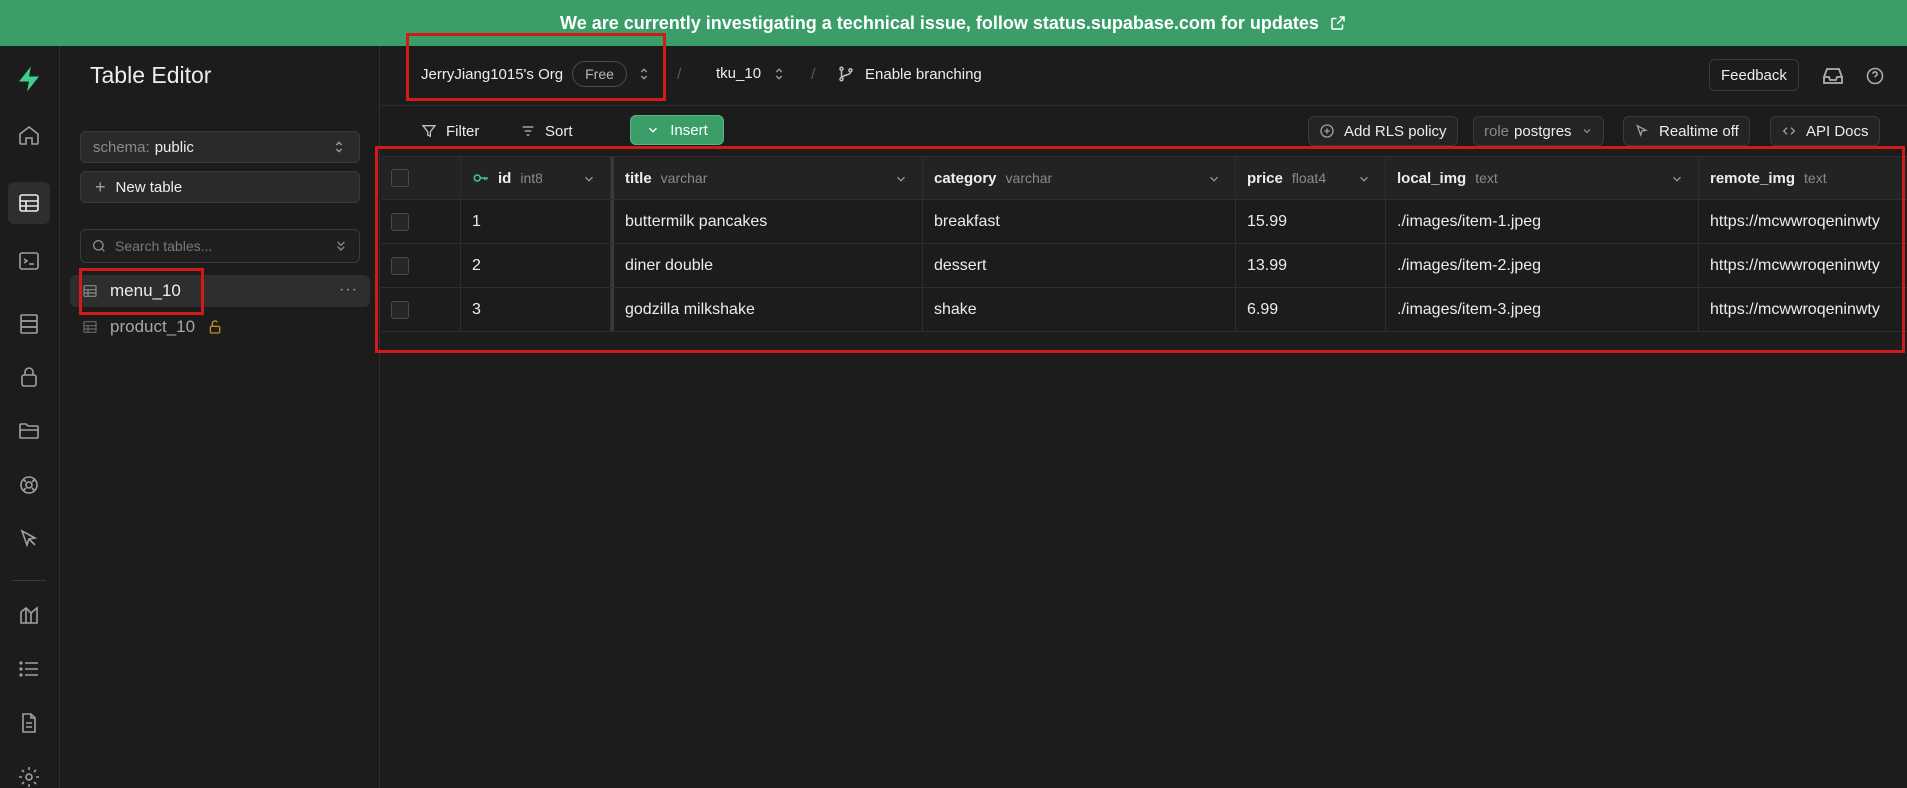 The height and width of the screenshot is (788, 1907). What do you see at coordinates (1311, 178) in the screenshot?
I see `column-header-price: price float4` at bounding box center [1311, 178].